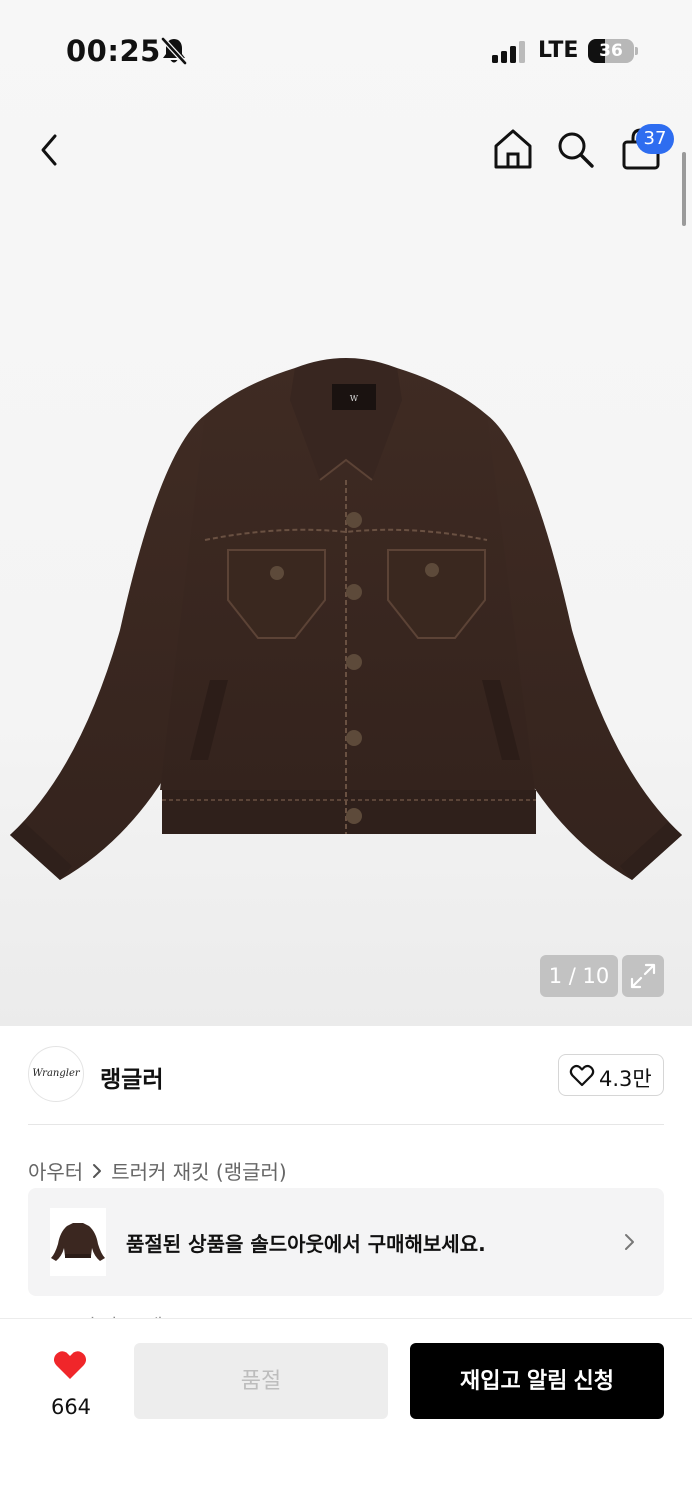 This screenshot has height=1500, width=692. Describe the element at coordinates (78, 1242) in the screenshot. I see `banner-thumbnail-image` at that location.